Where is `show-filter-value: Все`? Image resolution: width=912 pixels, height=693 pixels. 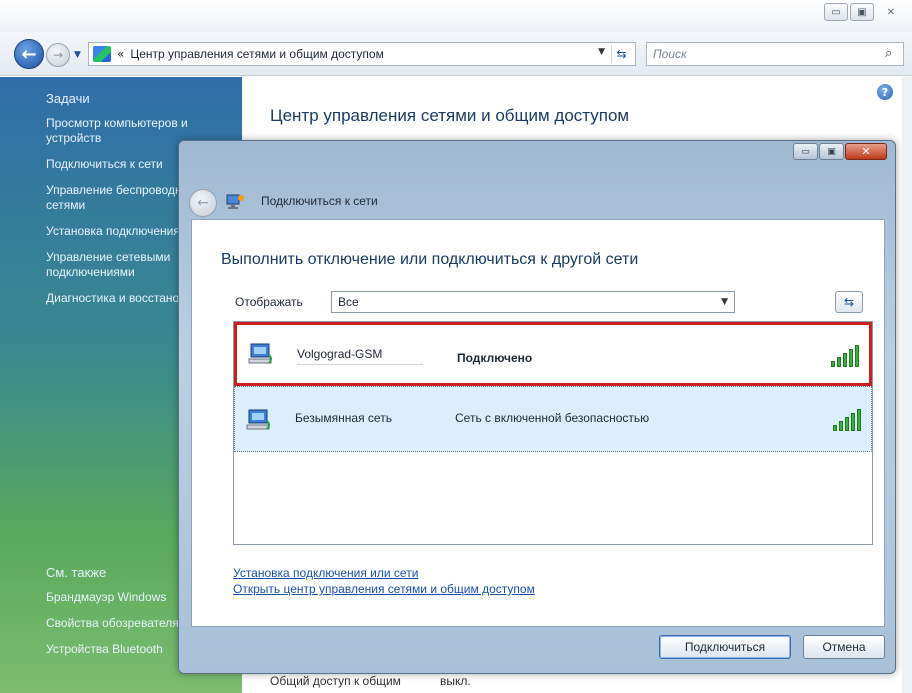
show-filter-value: Все is located at coordinates (348, 302).